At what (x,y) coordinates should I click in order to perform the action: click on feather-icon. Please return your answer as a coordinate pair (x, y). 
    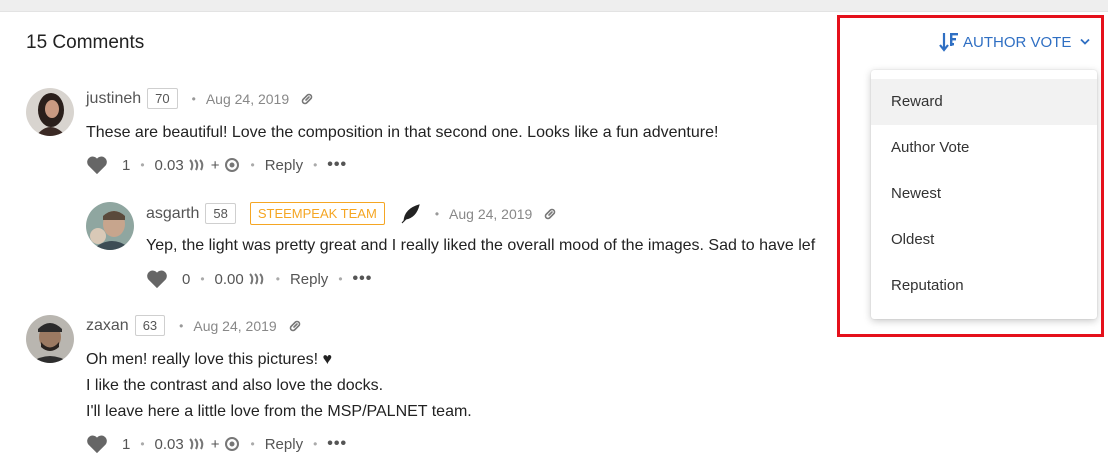
    Looking at the image, I should click on (410, 213).